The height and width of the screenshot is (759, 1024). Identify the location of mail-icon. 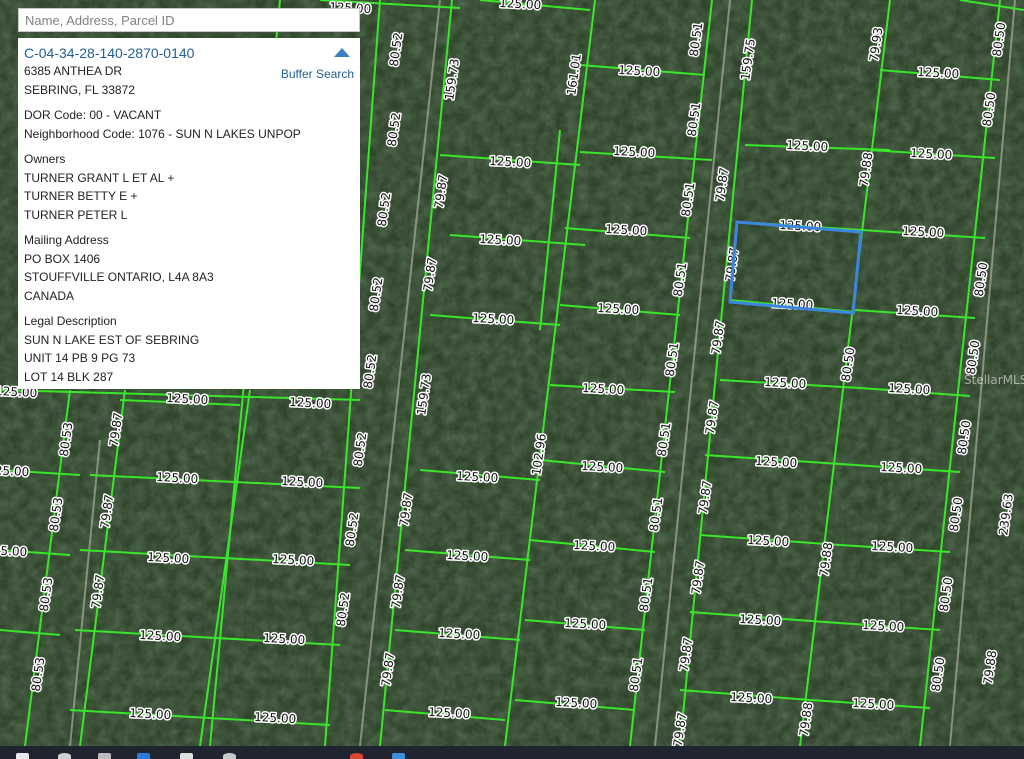
(186, 756).